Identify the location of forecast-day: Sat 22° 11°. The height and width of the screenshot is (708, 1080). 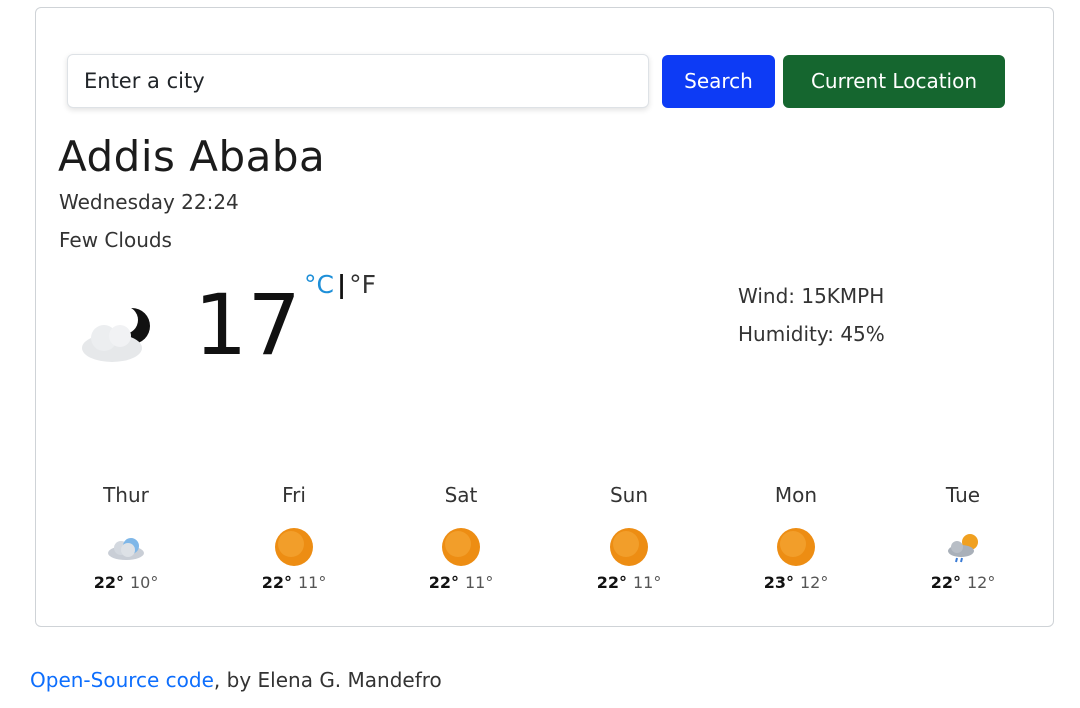
(461, 537).